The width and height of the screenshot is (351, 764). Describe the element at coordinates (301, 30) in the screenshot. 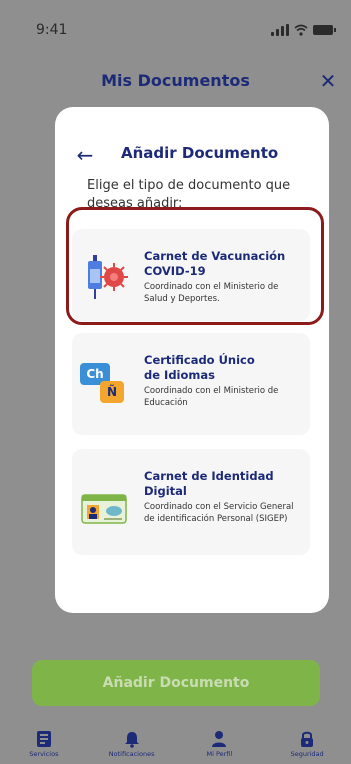

I see `wifi-icon` at that location.